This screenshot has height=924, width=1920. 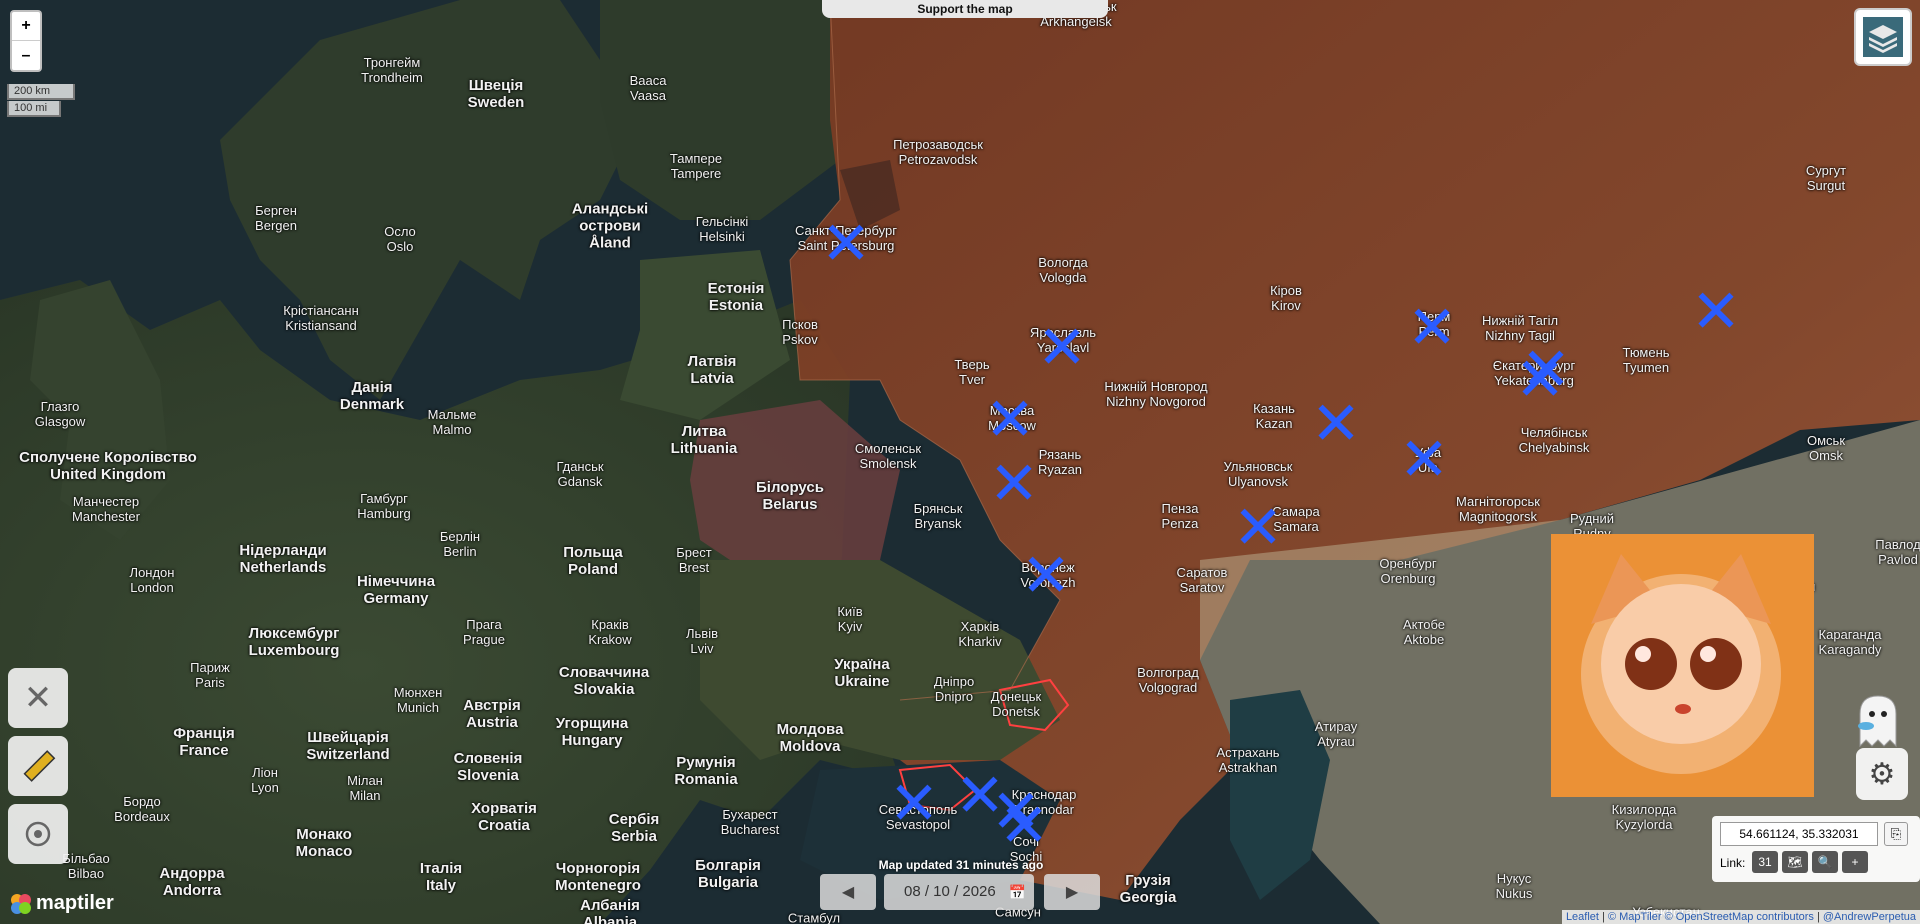 I want to click on label-line: Slovakia, so click(x=604, y=689).